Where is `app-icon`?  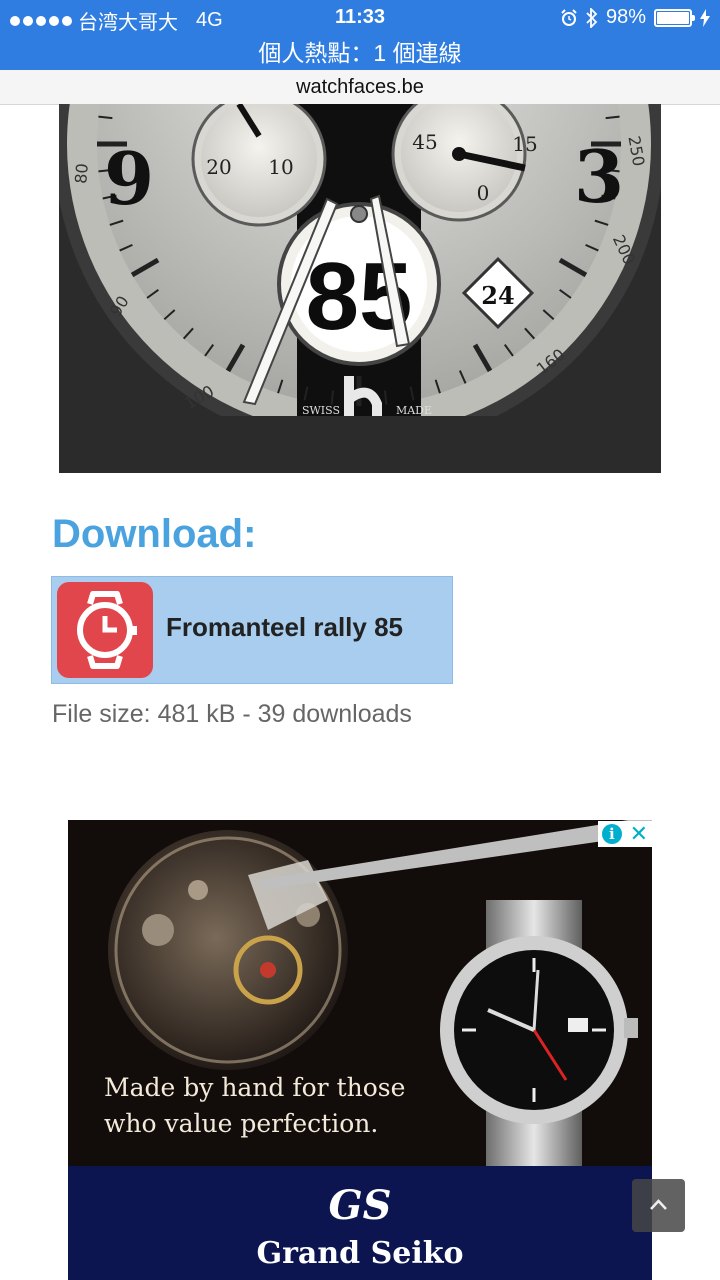
app-icon is located at coordinates (105, 630).